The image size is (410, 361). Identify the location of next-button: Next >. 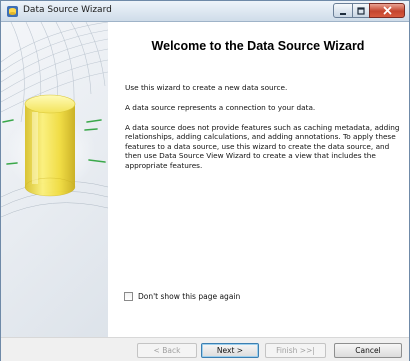
(230, 350).